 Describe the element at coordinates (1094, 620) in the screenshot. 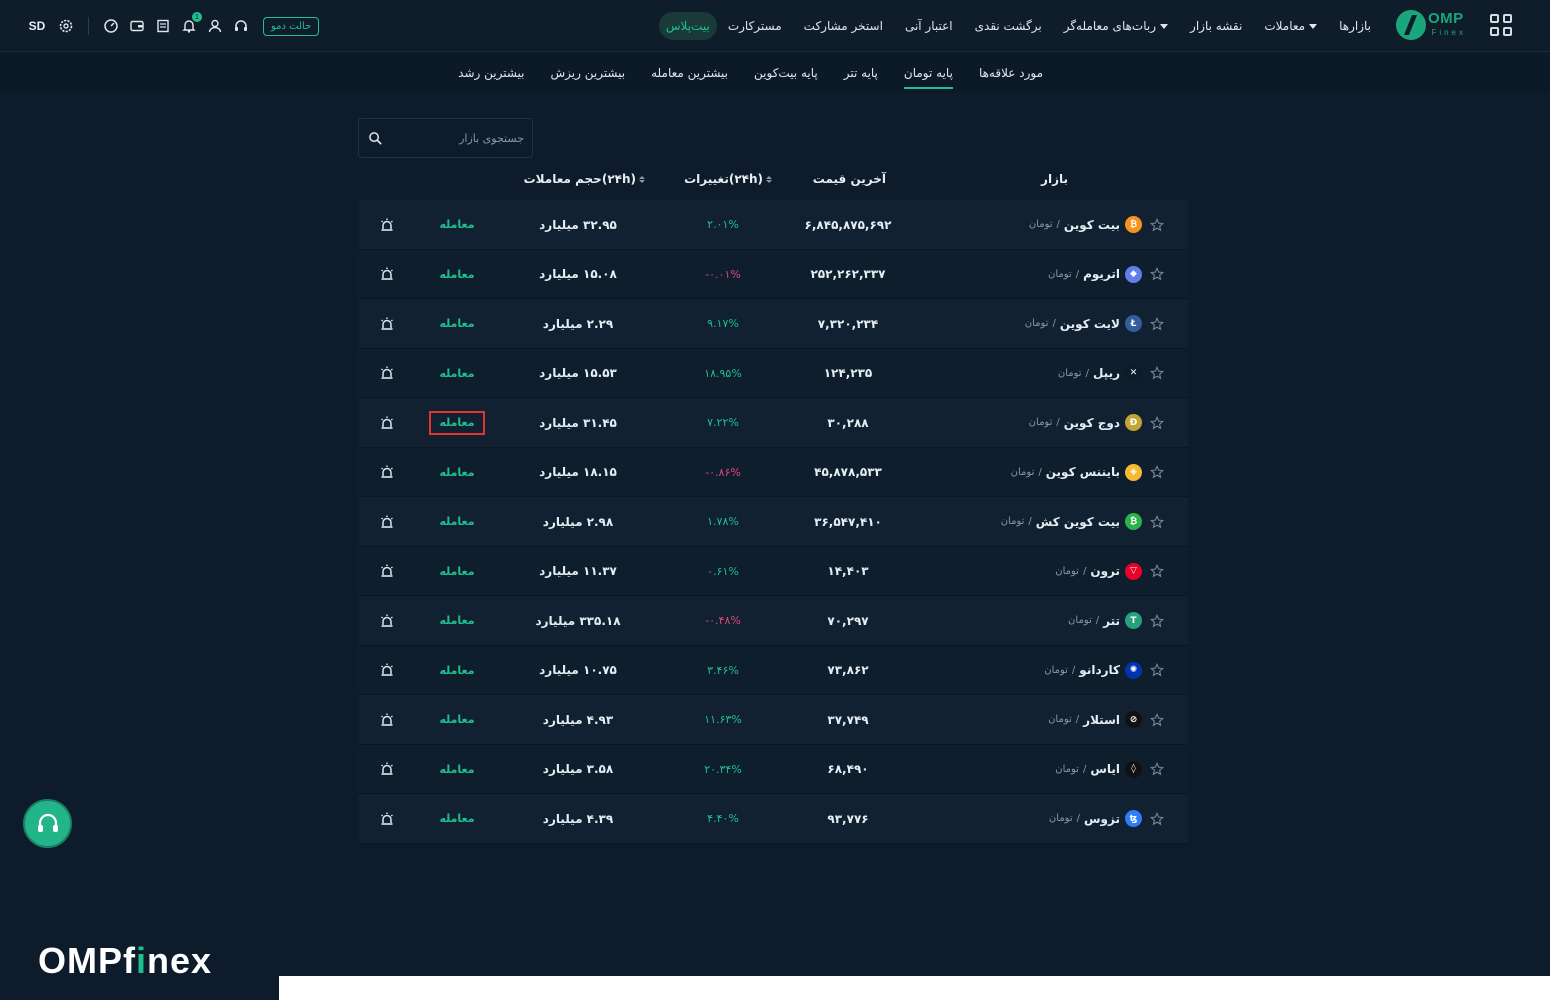

I see `market-name-cell: تتر / تومان` at that location.